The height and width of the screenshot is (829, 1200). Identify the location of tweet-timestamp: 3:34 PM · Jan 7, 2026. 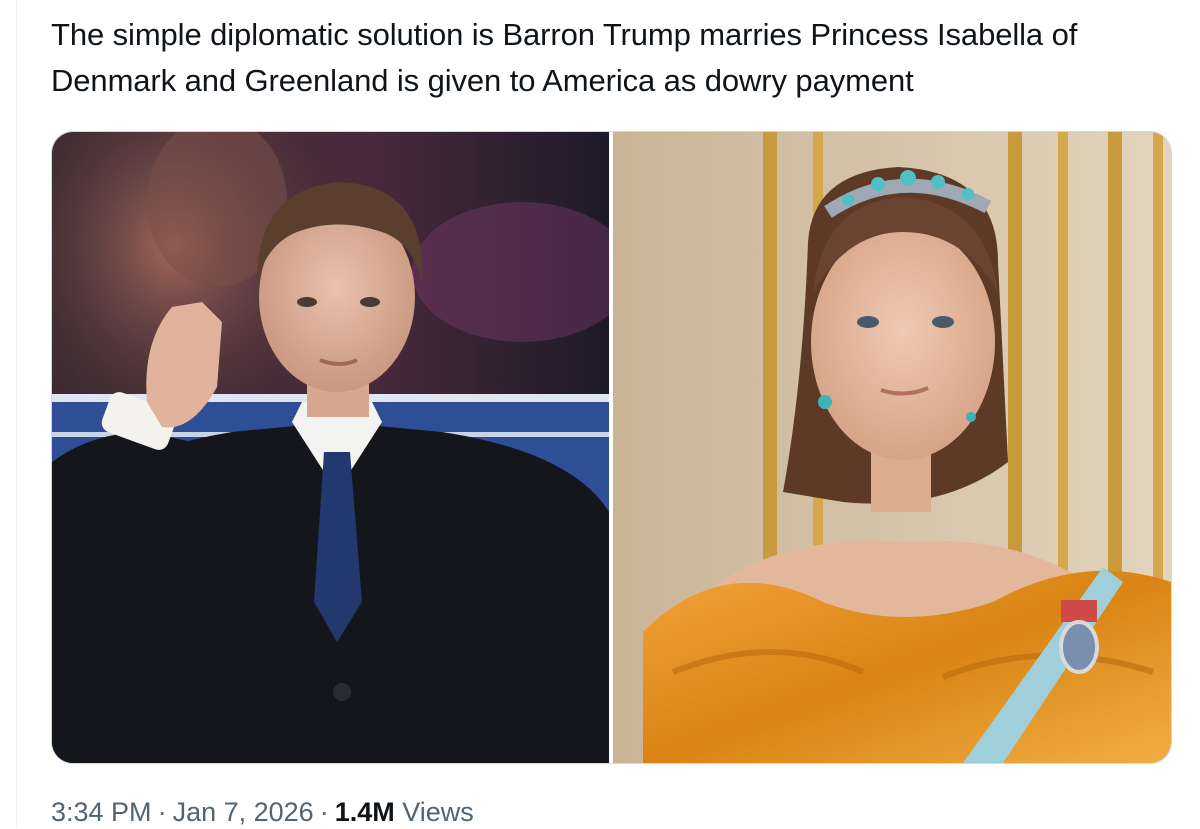
(182, 812).